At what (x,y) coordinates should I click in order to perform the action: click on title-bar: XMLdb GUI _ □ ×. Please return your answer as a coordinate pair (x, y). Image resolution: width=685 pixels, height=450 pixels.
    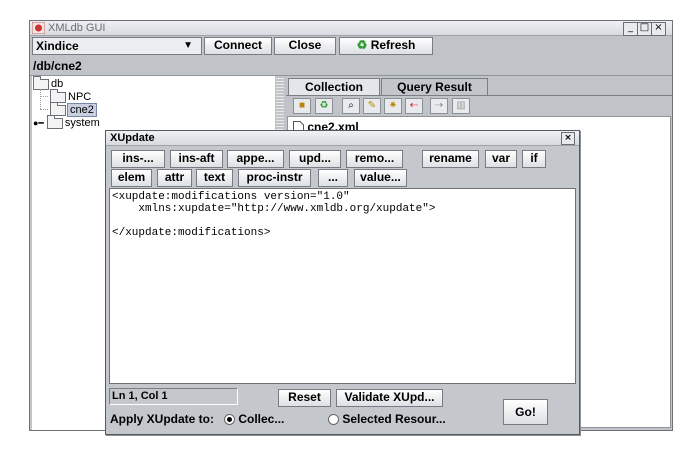
    Looking at the image, I should click on (351, 28).